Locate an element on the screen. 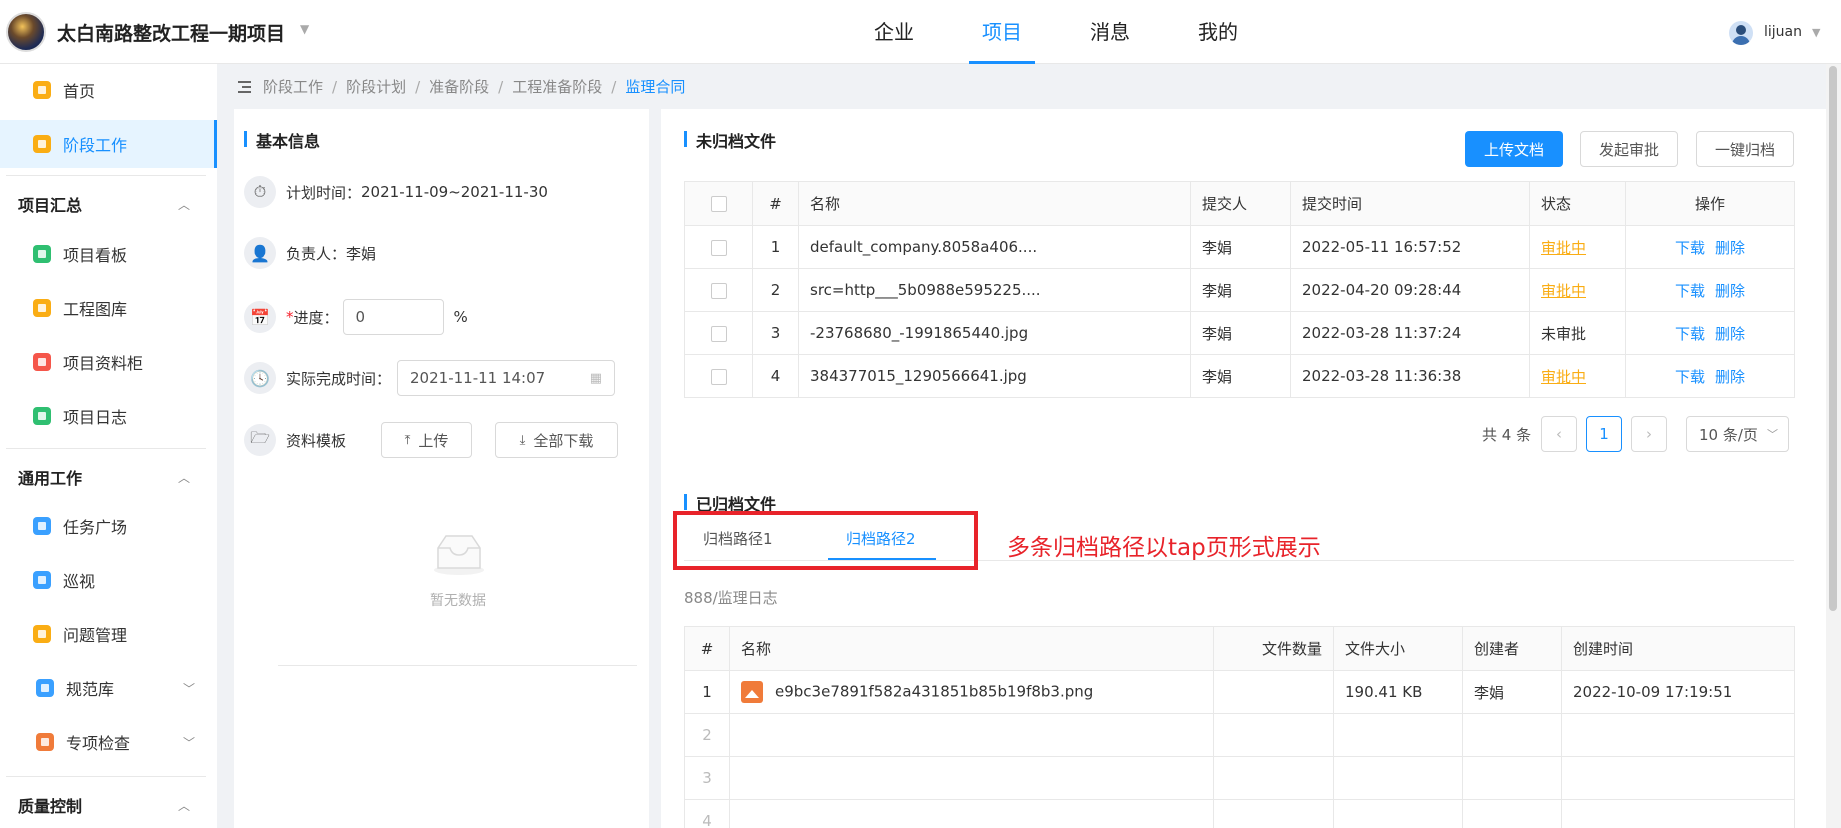 The image size is (1841, 828). sidebar-item-issues: 问题管理 is located at coordinates (108, 634).